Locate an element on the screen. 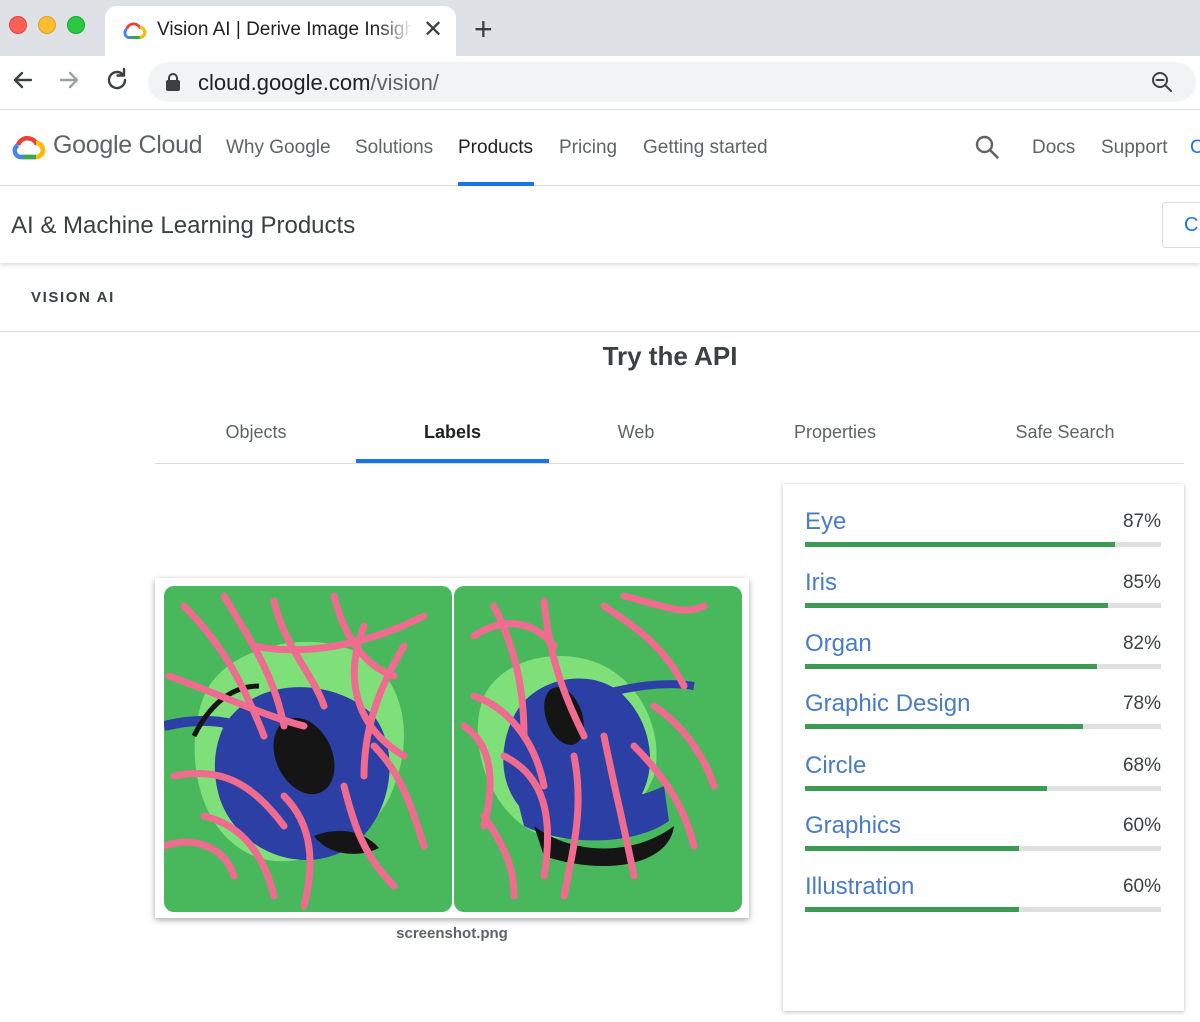  google-cloud-logo-icon is located at coordinates (28, 147).